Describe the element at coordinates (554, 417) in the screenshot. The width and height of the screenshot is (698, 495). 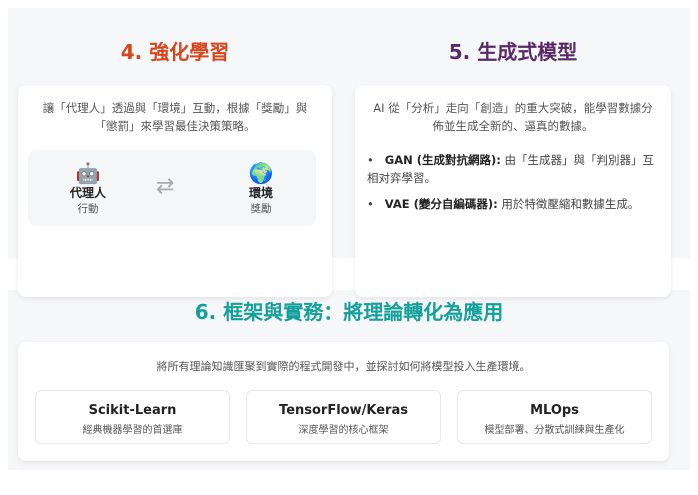
I see `framework-mlops: MLOps 模型部署、分散式訓練與生產化` at that location.